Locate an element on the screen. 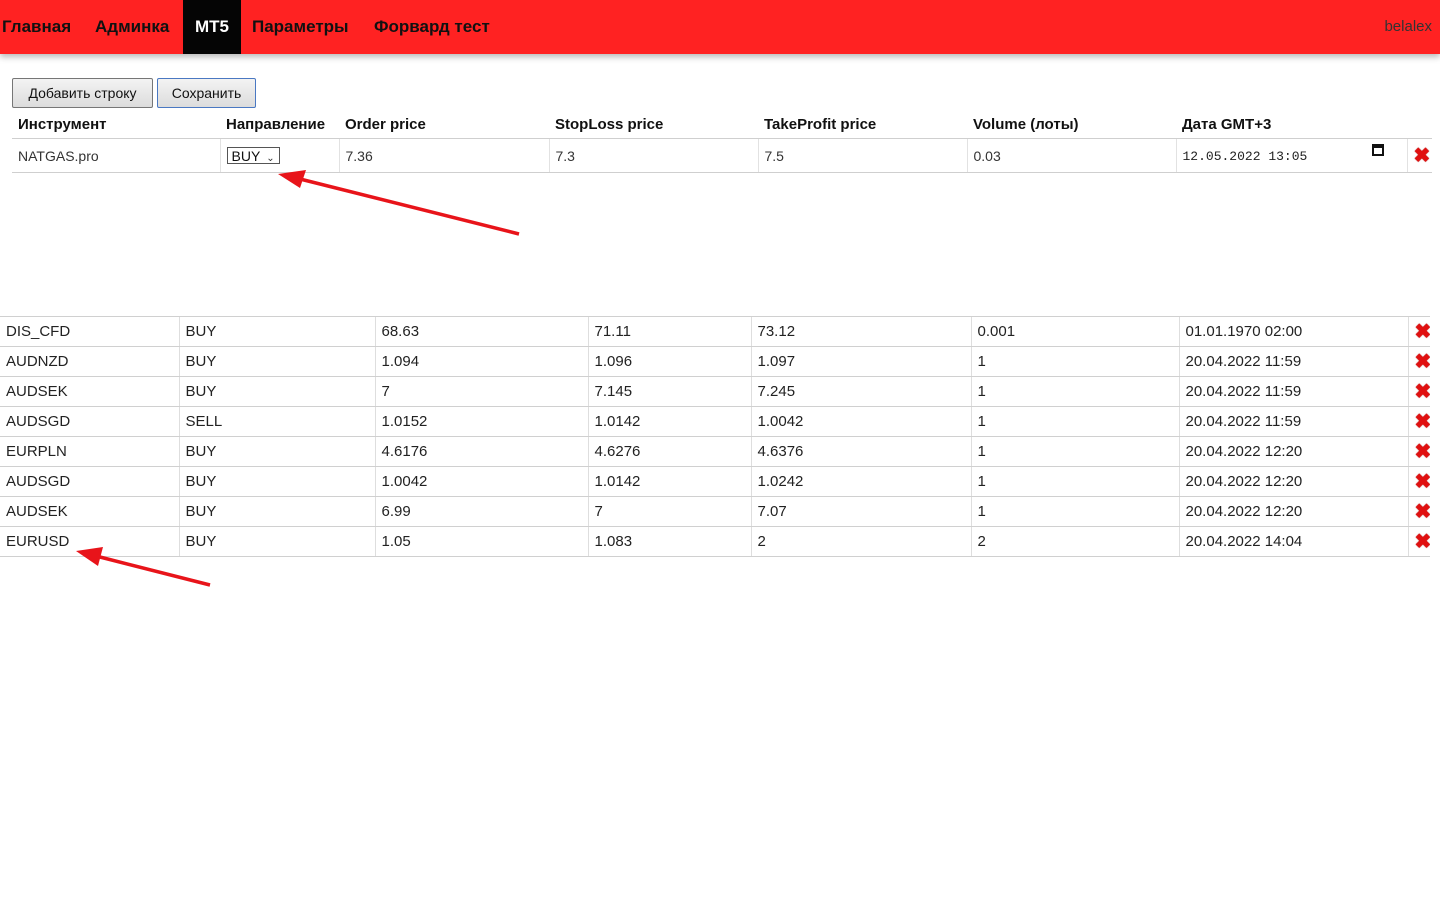  stoploss-price-field: 7.3 is located at coordinates (653, 155).